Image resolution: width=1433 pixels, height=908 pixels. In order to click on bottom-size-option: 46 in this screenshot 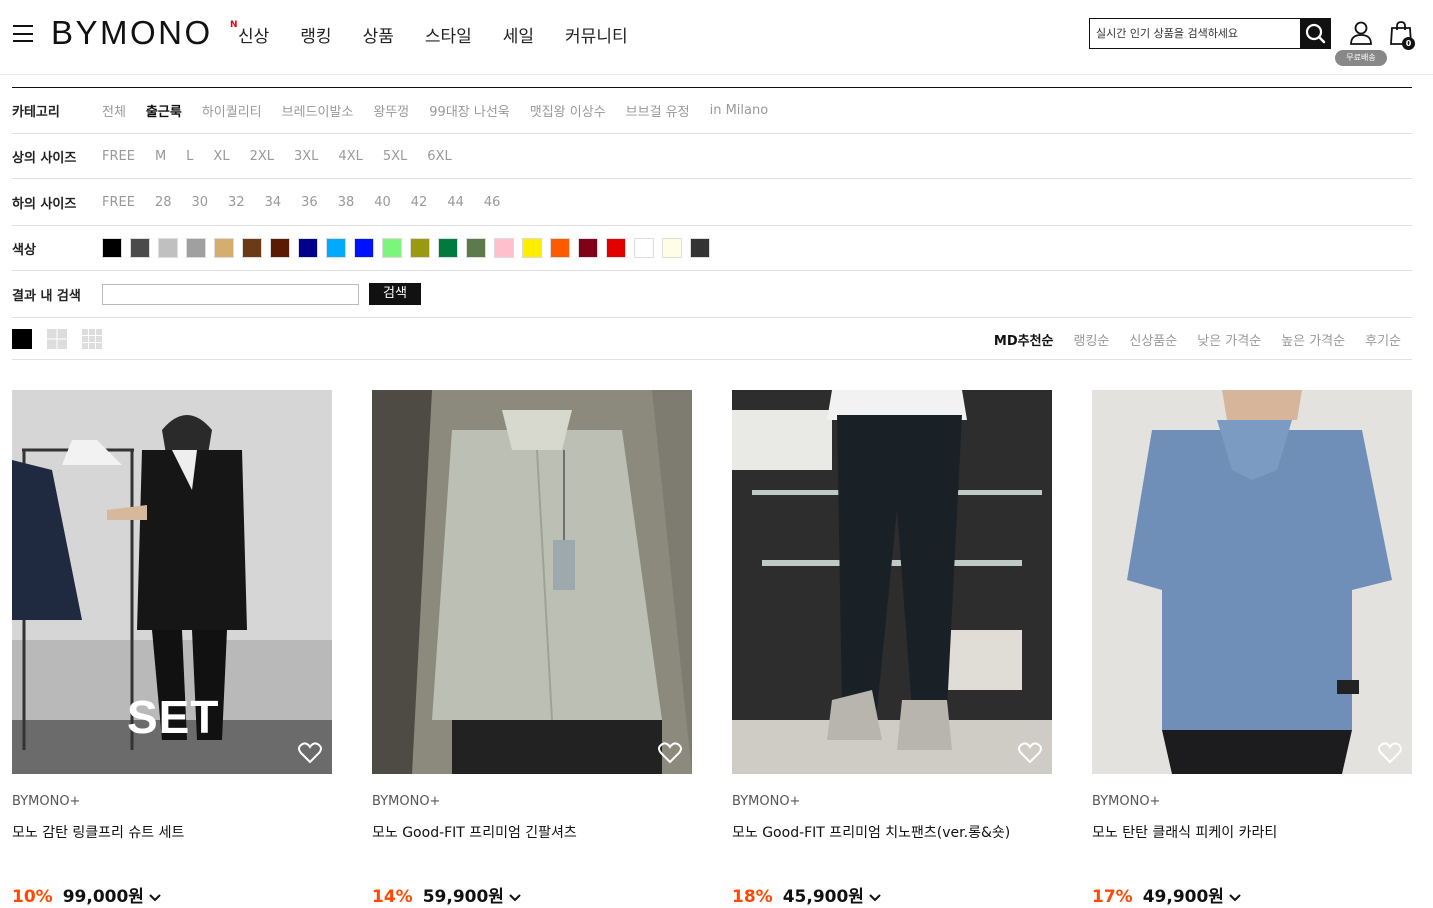, I will do `click(492, 202)`.